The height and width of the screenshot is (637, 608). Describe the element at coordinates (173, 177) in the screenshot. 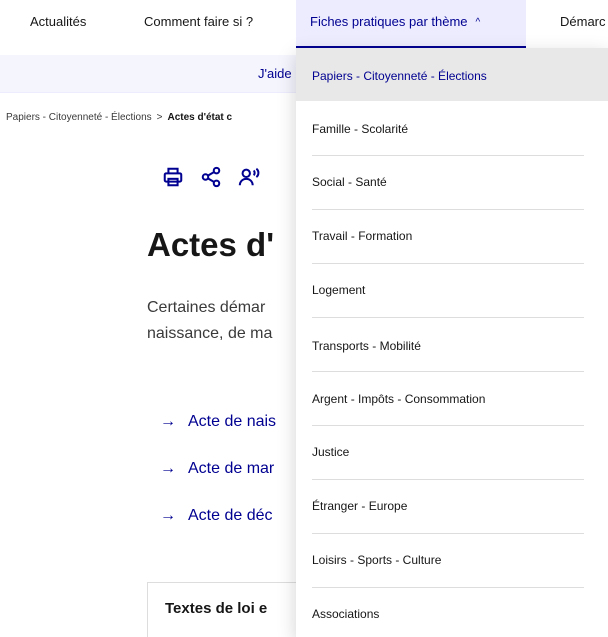

I see `print-icon` at that location.